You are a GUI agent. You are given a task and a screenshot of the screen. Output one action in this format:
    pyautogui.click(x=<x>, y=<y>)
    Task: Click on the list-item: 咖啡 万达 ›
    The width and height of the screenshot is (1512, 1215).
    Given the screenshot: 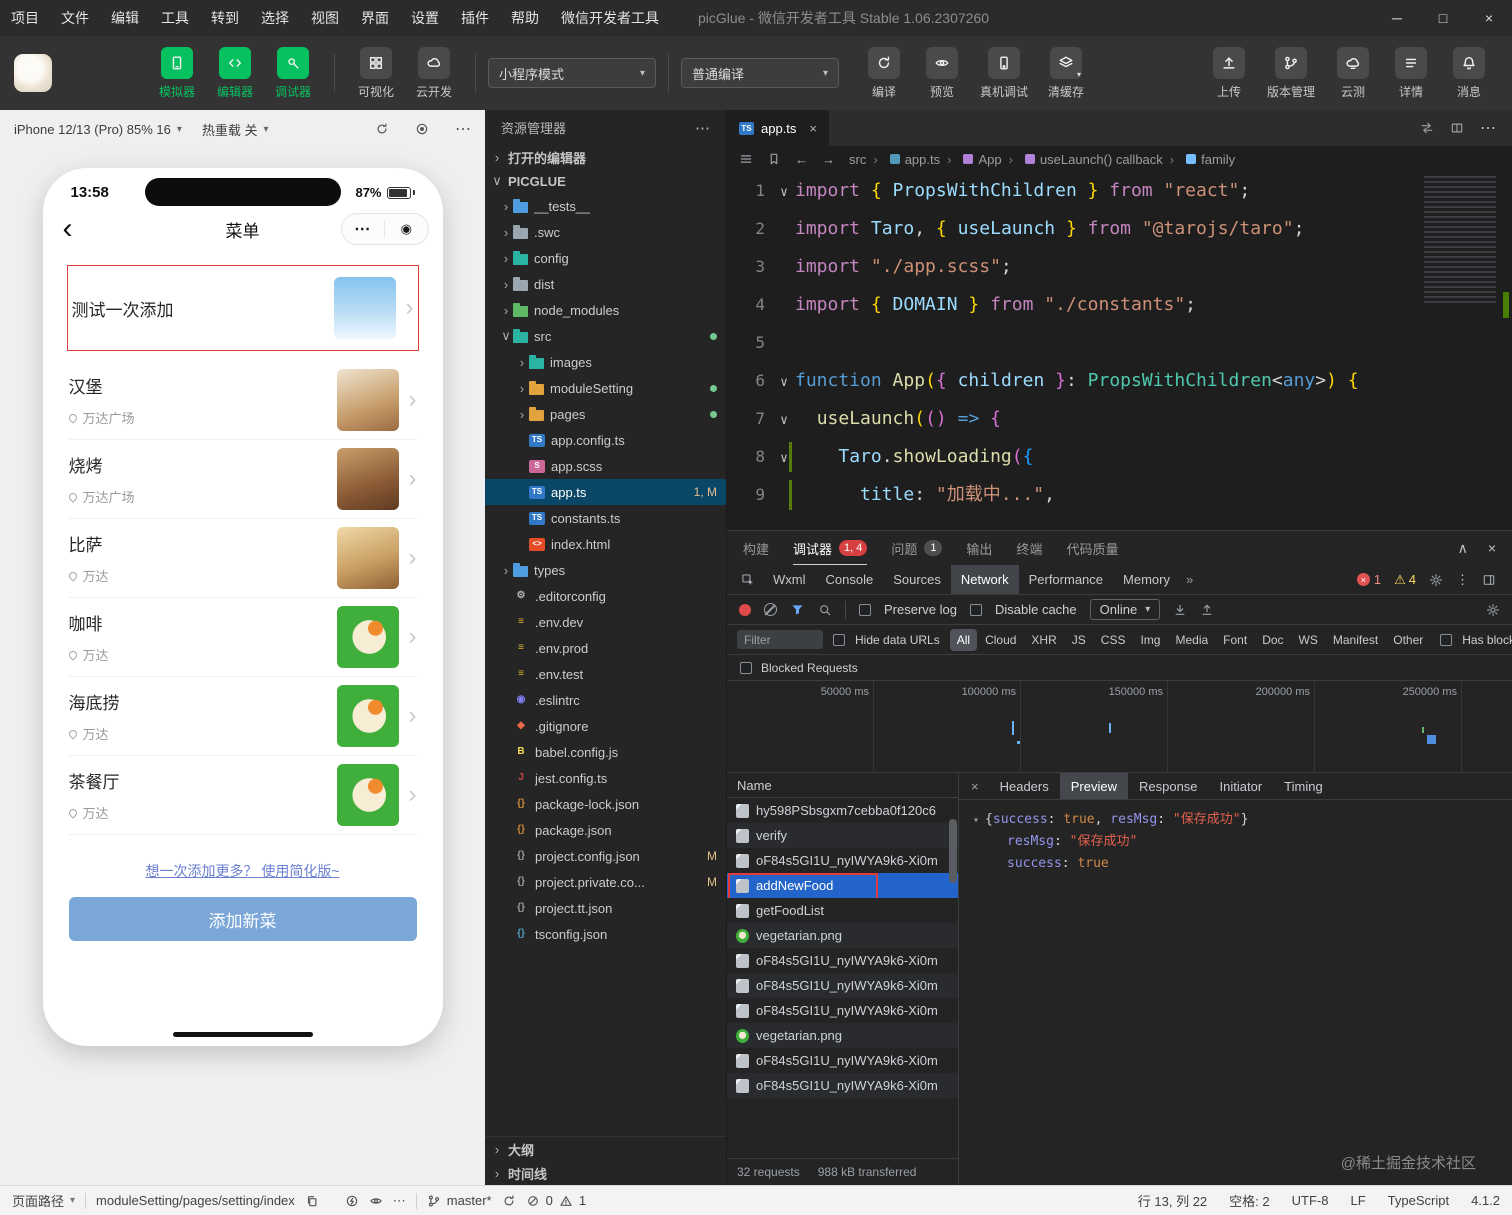 What is the action you would take?
    pyautogui.click(x=241, y=637)
    